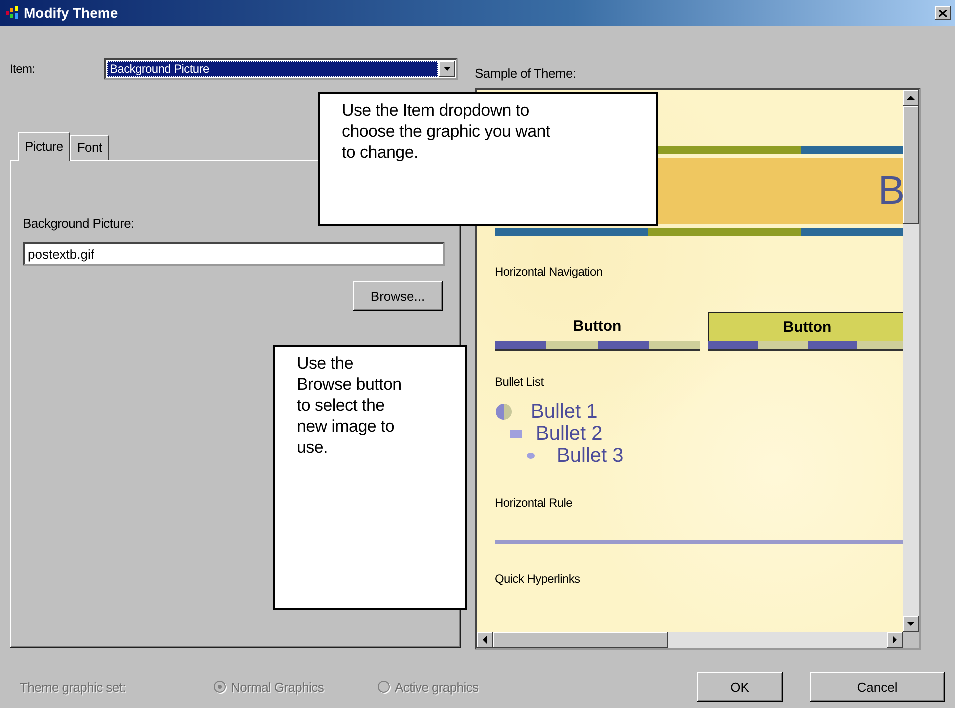 The height and width of the screenshot is (708, 955). Describe the element at coordinates (447, 69) in the screenshot. I see `dropdown-arrow-icon` at that location.